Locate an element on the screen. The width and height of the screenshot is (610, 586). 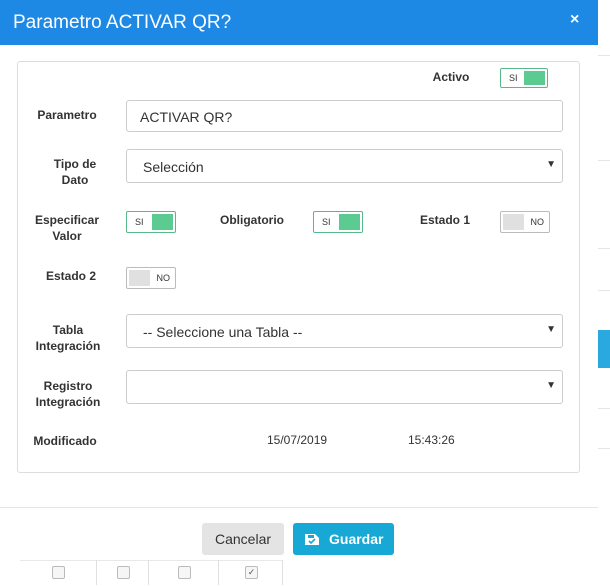
modal-header: Parametro ACTIVAR QR? × is located at coordinates (299, 22).